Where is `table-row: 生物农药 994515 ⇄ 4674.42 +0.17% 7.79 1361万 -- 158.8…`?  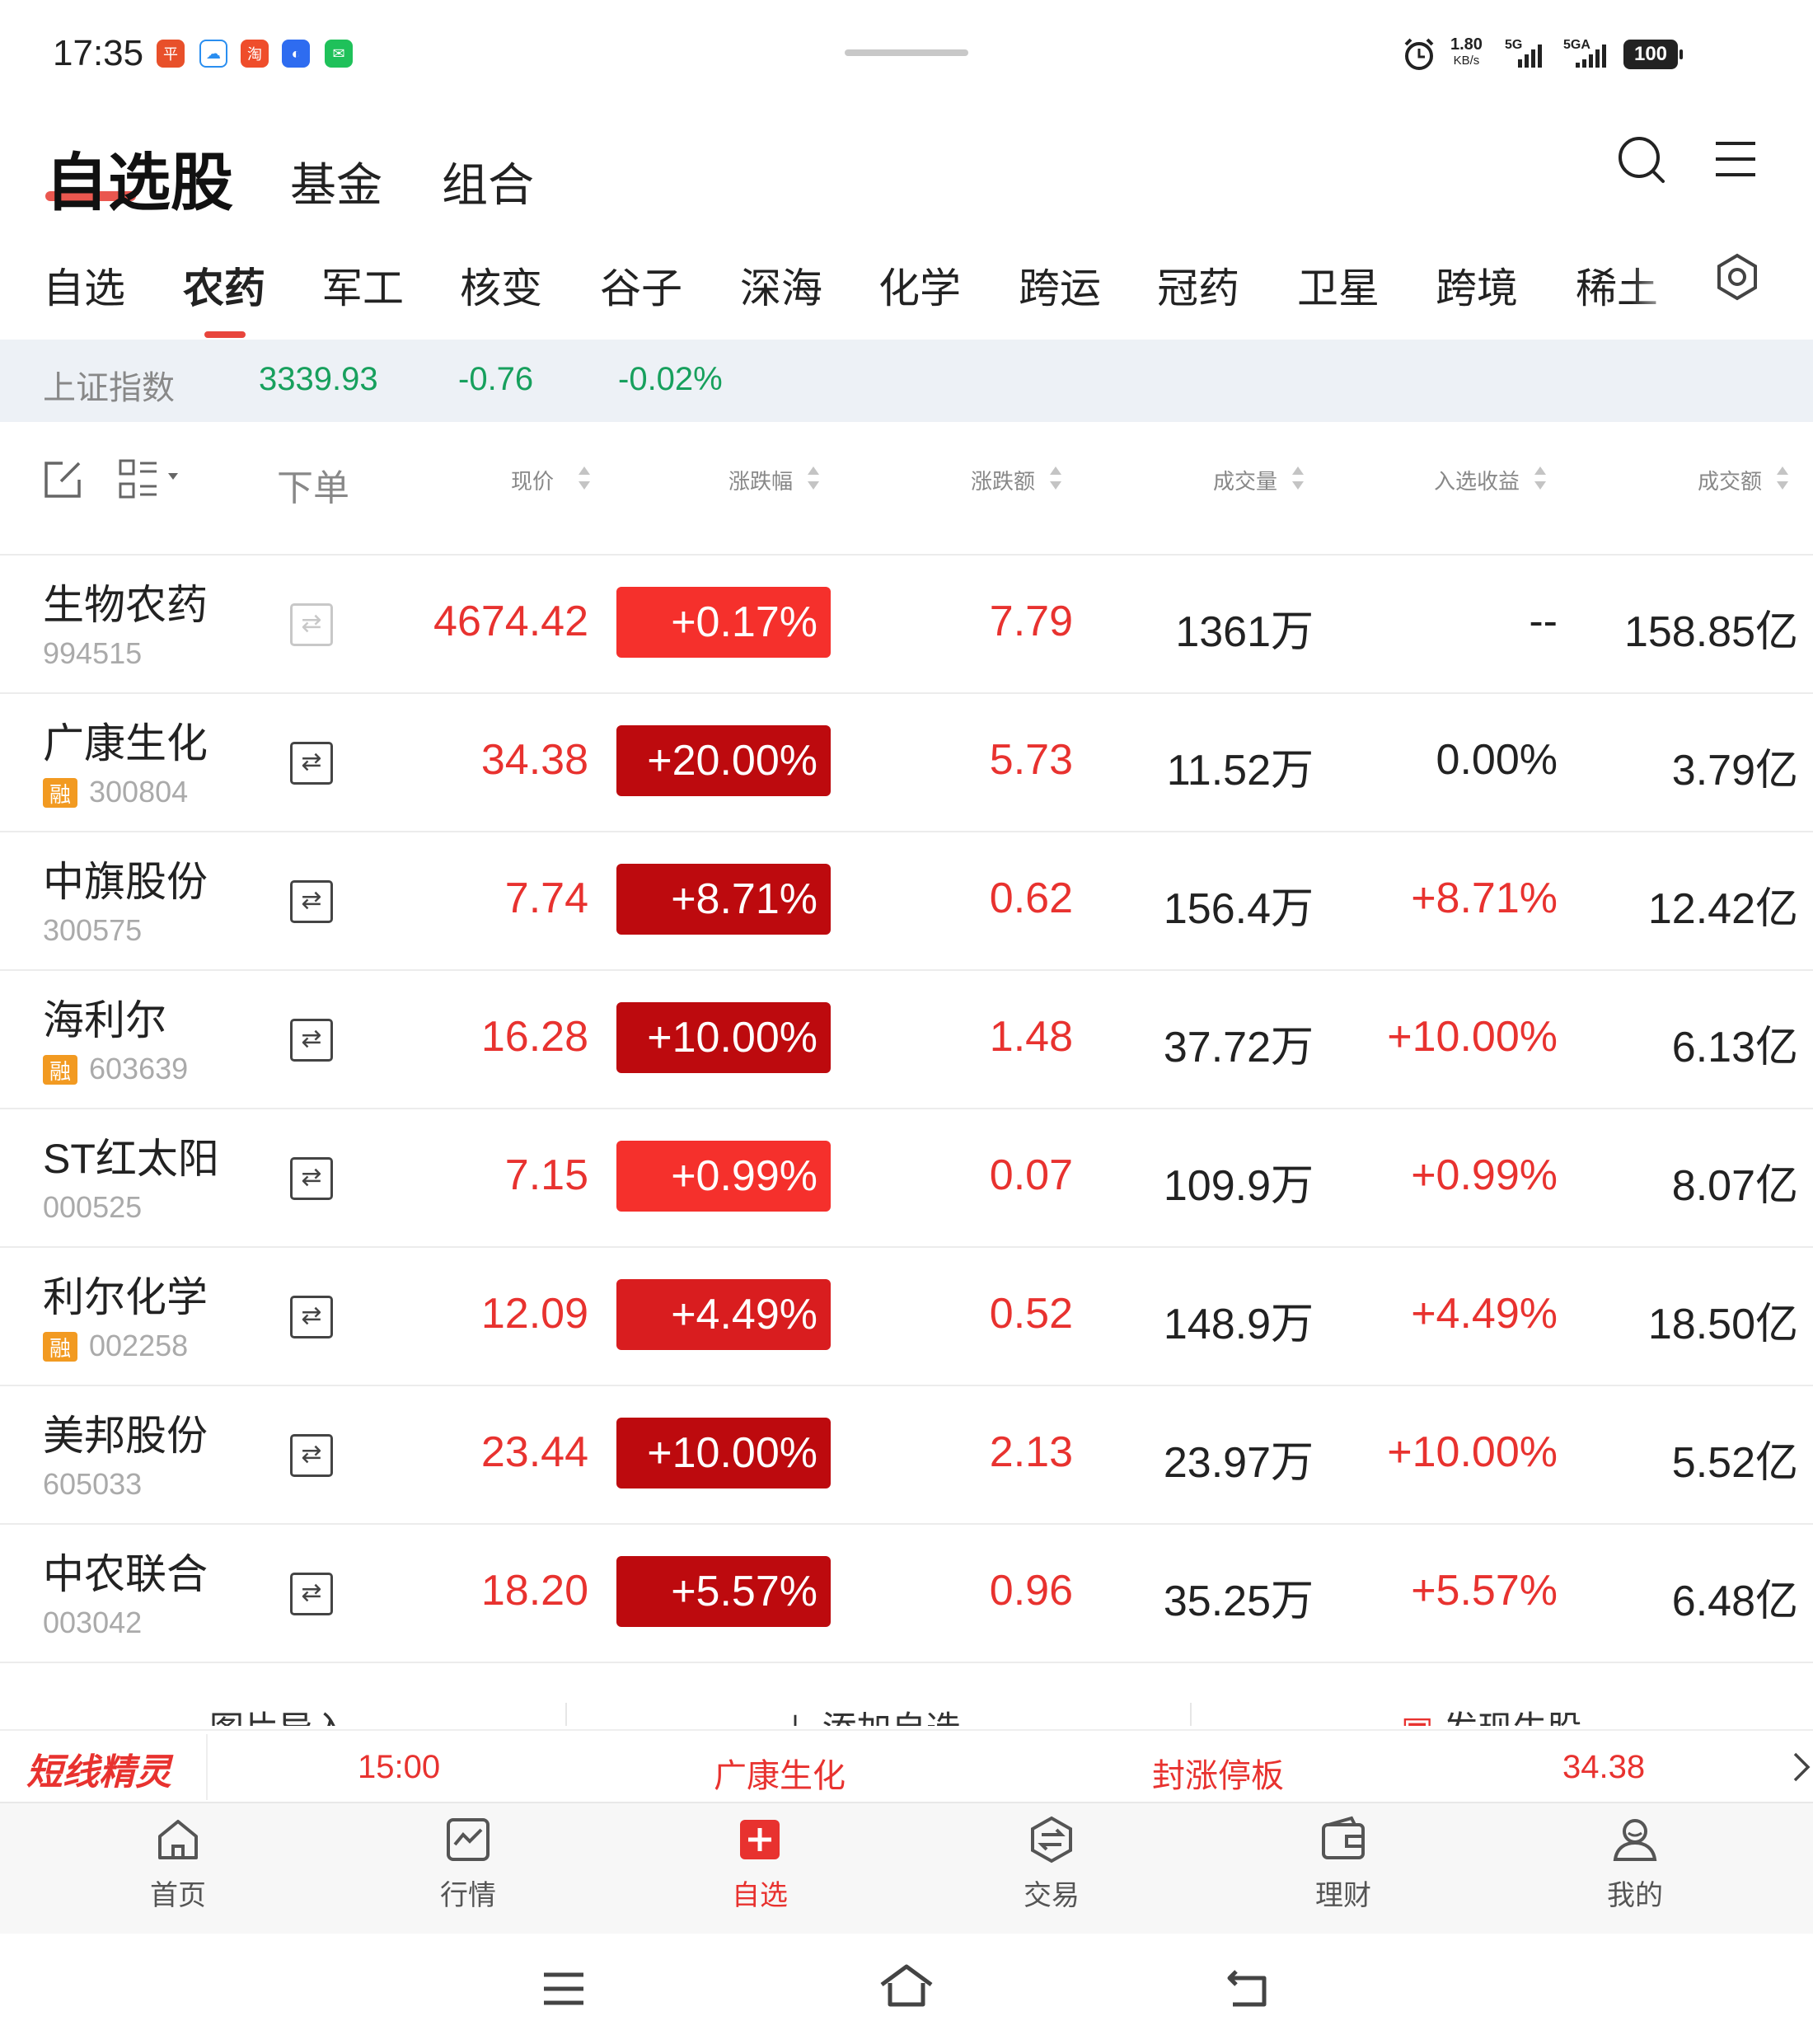
table-row: 生物农药 994515 ⇄ 4674.42 +0.17% 7.79 1361万 -- 158.8… is located at coordinates (906, 624).